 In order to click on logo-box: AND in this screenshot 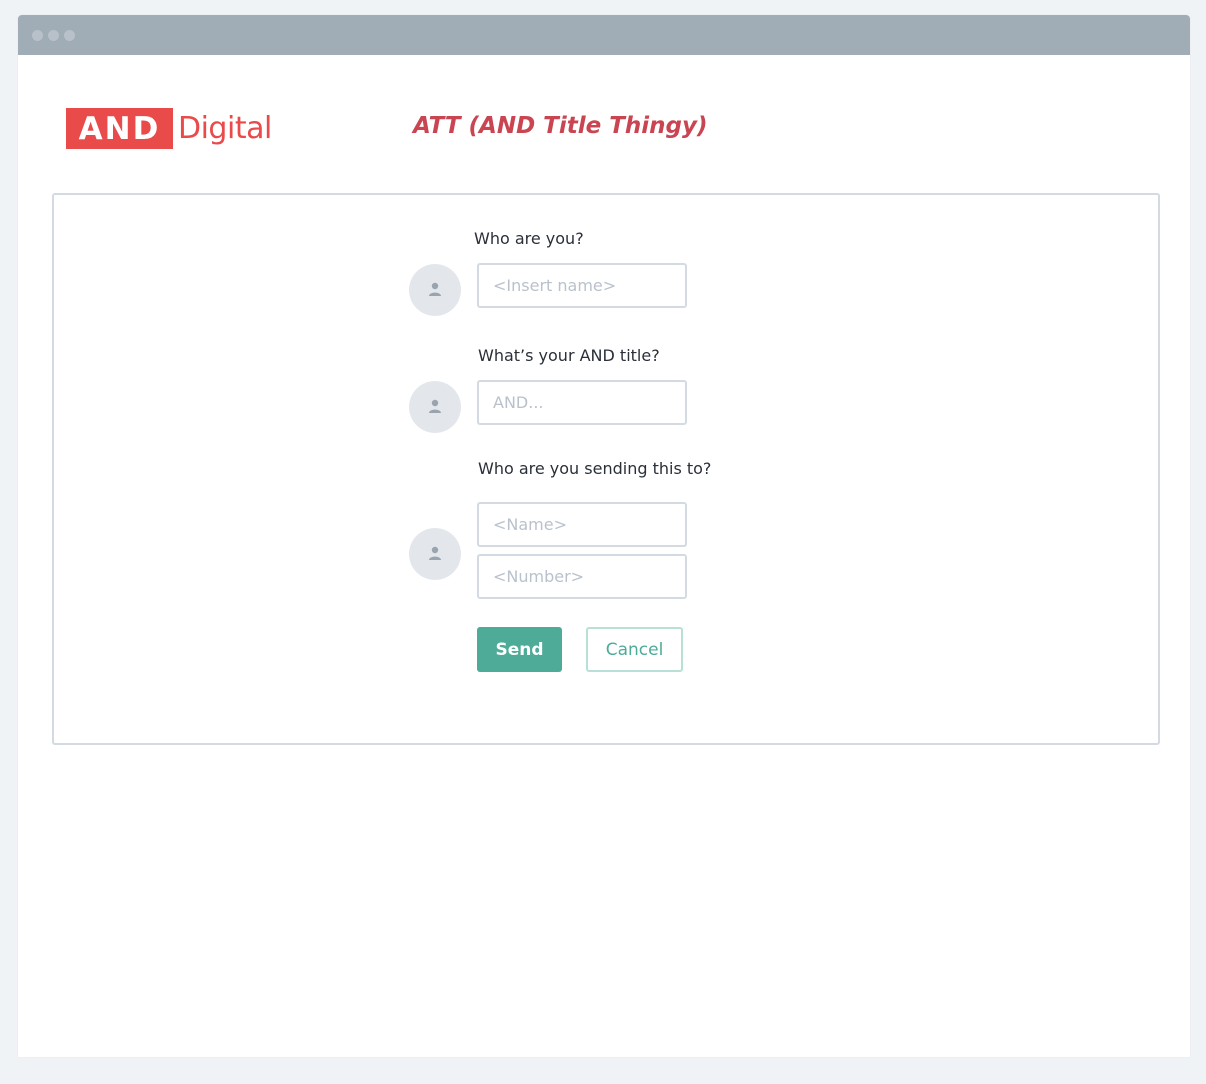, I will do `click(119, 128)`.